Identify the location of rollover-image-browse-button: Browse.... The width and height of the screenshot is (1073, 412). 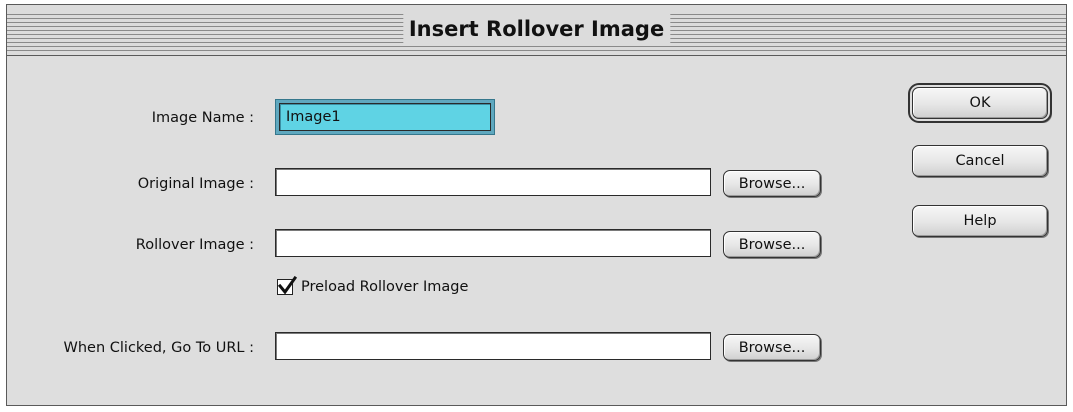
(772, 244).